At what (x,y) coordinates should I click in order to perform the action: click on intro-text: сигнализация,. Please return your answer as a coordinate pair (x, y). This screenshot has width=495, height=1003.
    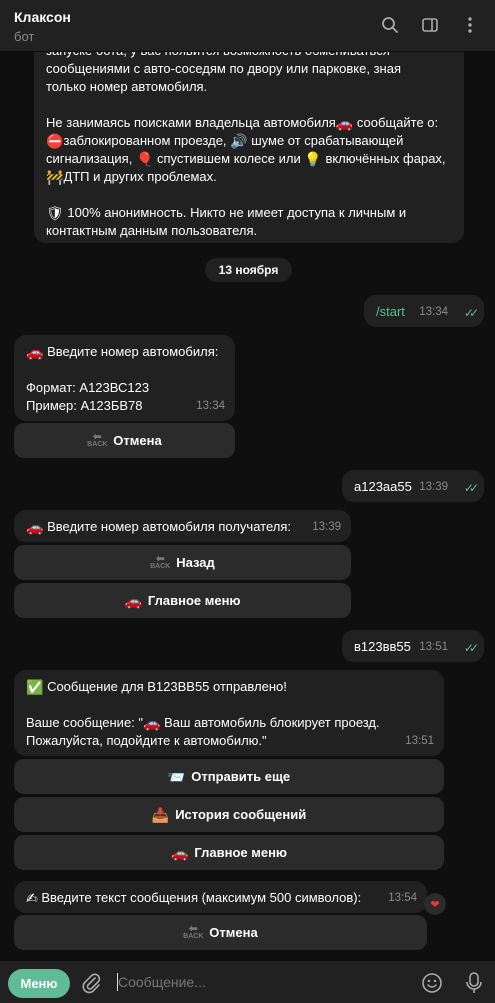
    Looking at the image, I should click on (89, 158).